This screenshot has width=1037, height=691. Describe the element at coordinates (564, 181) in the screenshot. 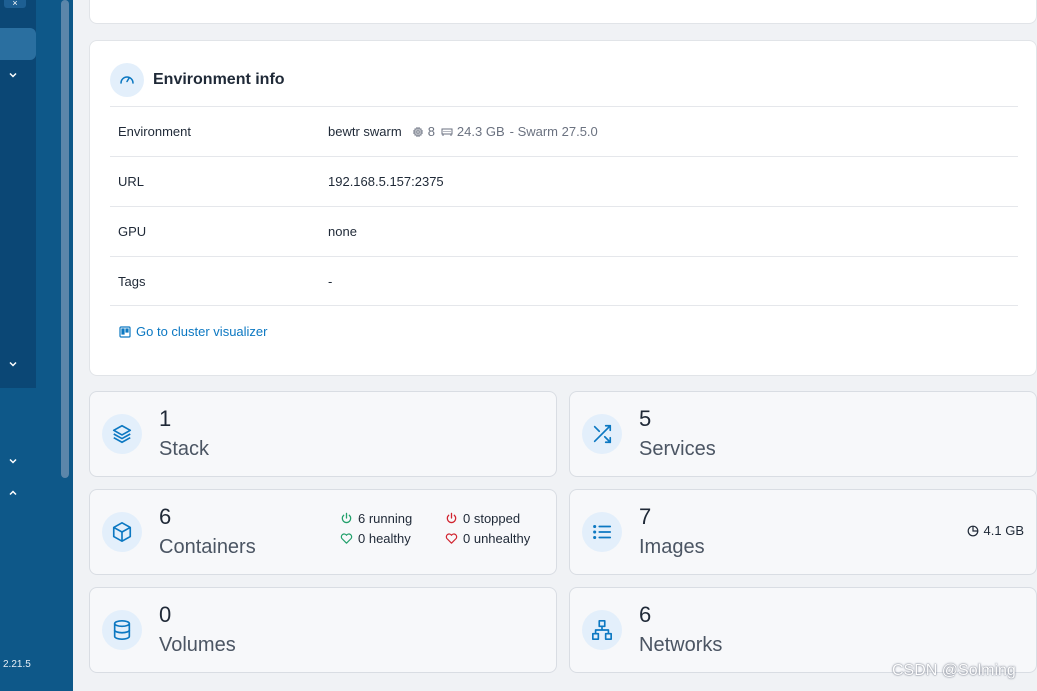

I see `env-row-url: URL 192.168.5.157:2375` at that location.